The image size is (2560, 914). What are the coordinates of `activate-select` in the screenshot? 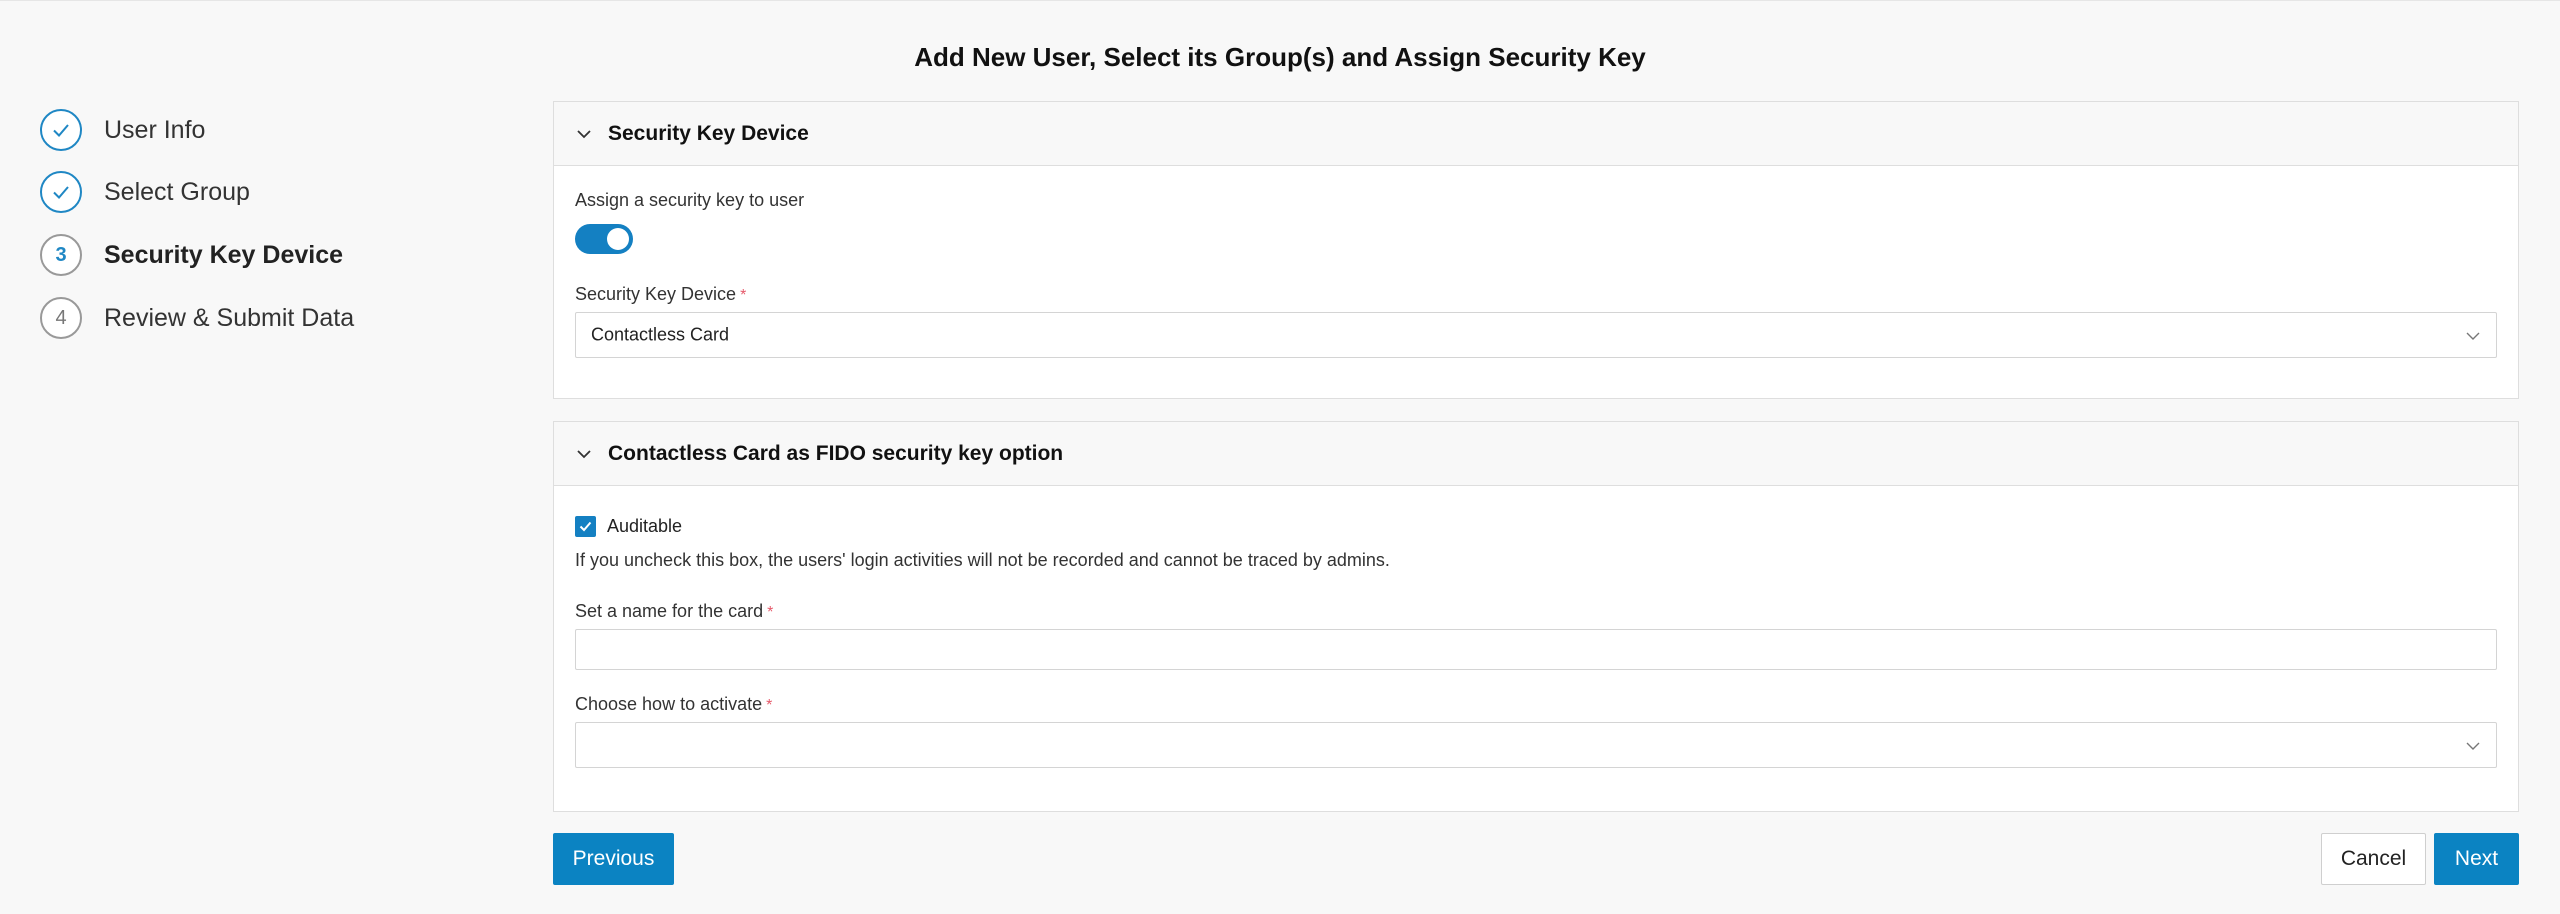 It's located at (1536, 745).